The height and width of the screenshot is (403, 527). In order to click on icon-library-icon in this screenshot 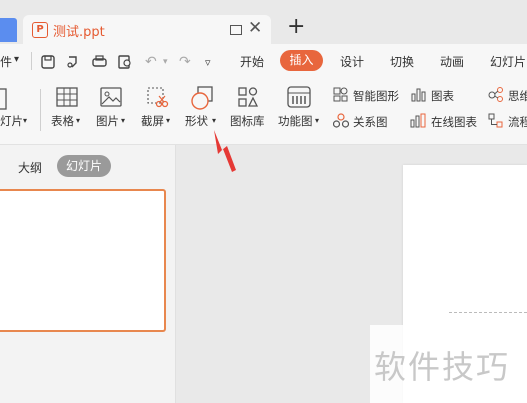, I will do `click(248, 97)`.